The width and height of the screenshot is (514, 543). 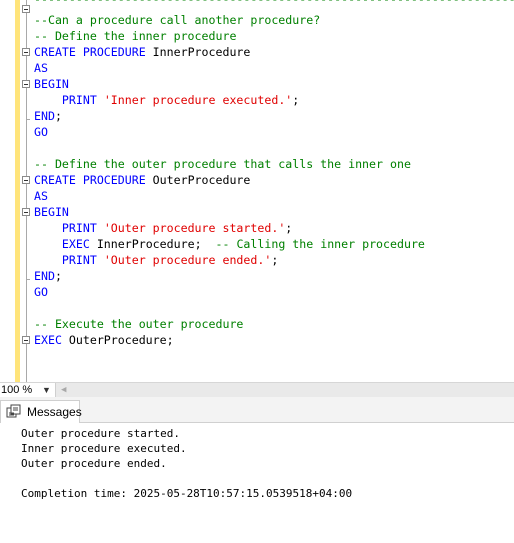 I want to click on string-token: 'Outer procedure ended.', so click(x=187, y=260).